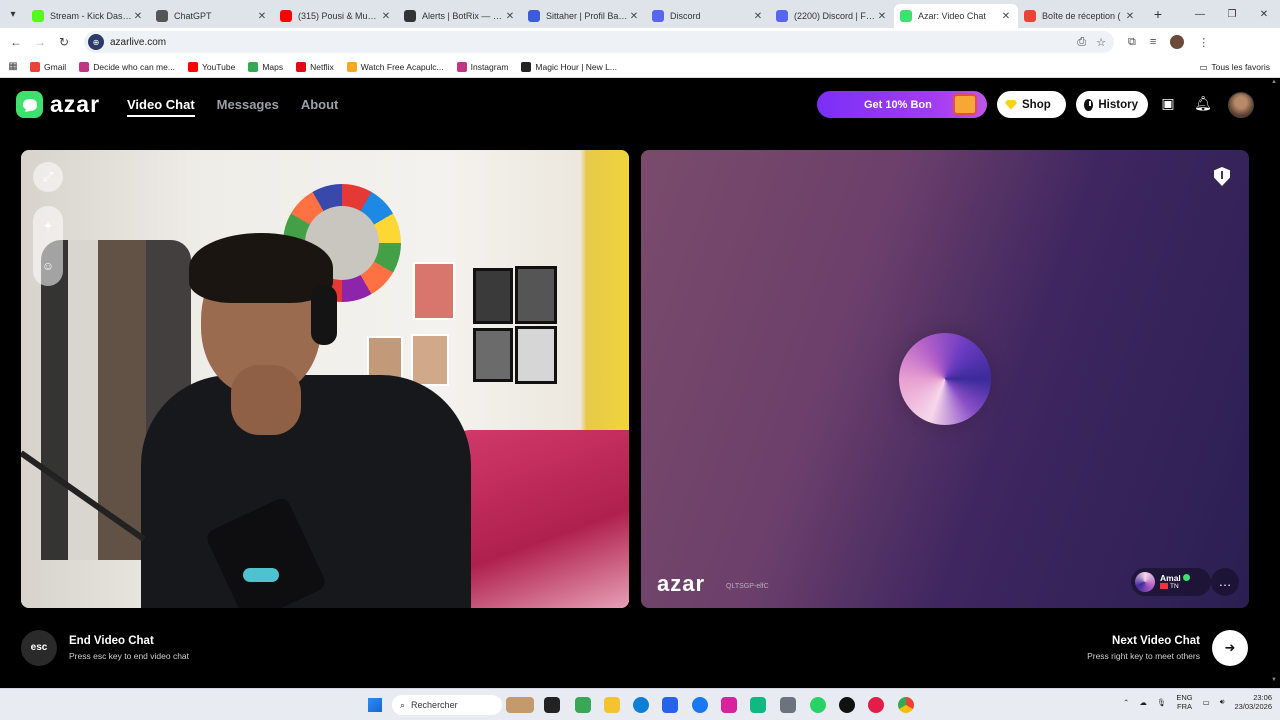 This screenshot has height=720, width=1280. Describe the element at coordinates (13, 14) in the screenshot. I see `tab-search-chevron-icon: ▾` at that location.